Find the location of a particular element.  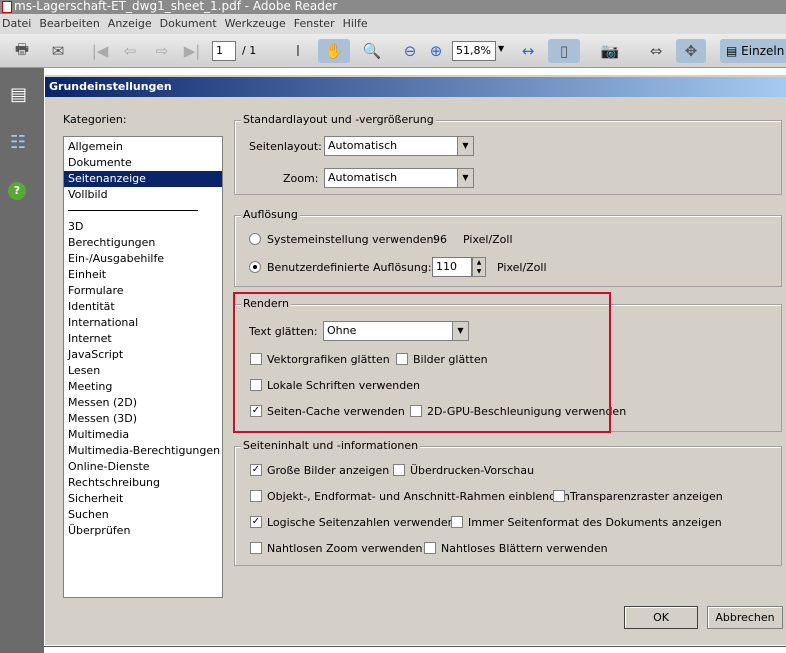

list-separator is located at coordinates (143, 211).